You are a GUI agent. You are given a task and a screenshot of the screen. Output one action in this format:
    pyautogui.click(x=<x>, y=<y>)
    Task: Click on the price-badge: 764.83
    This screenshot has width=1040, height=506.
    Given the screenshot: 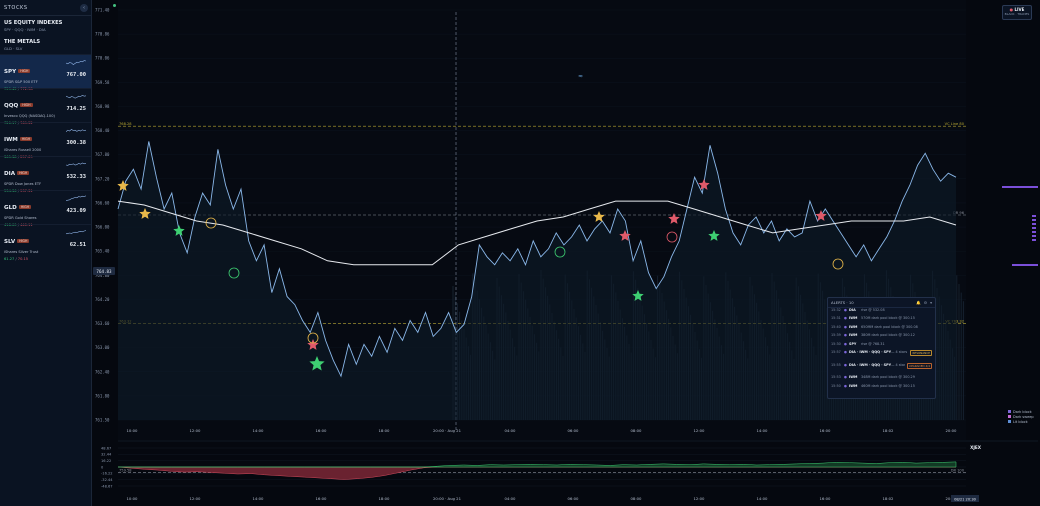 What is the action you would take?
    pyautogui.click(x=104, y=271)
    